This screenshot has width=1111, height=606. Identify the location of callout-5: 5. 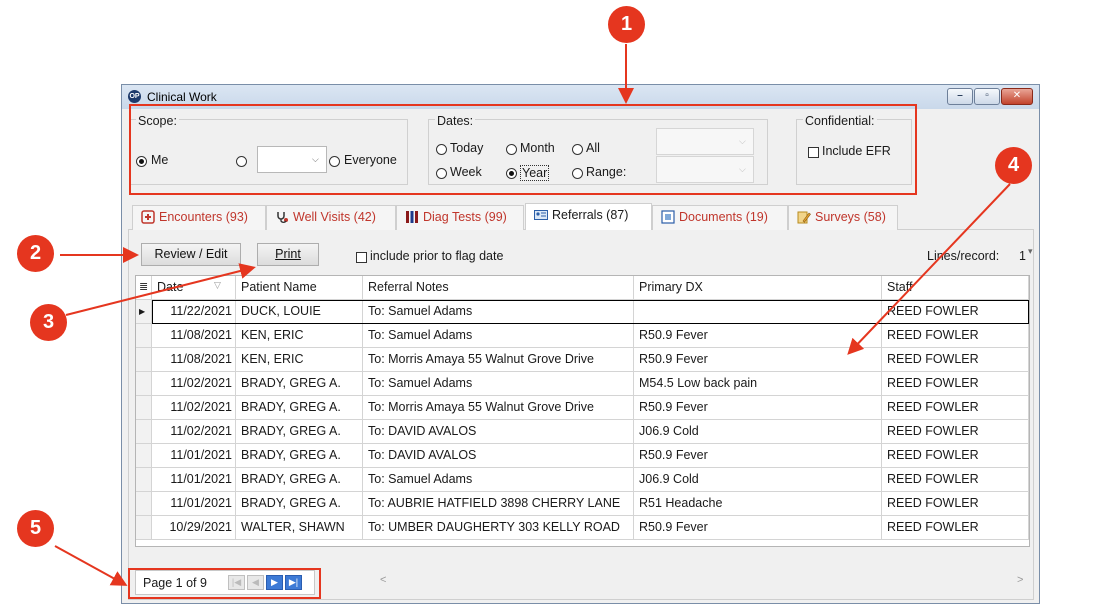
(35, 528).